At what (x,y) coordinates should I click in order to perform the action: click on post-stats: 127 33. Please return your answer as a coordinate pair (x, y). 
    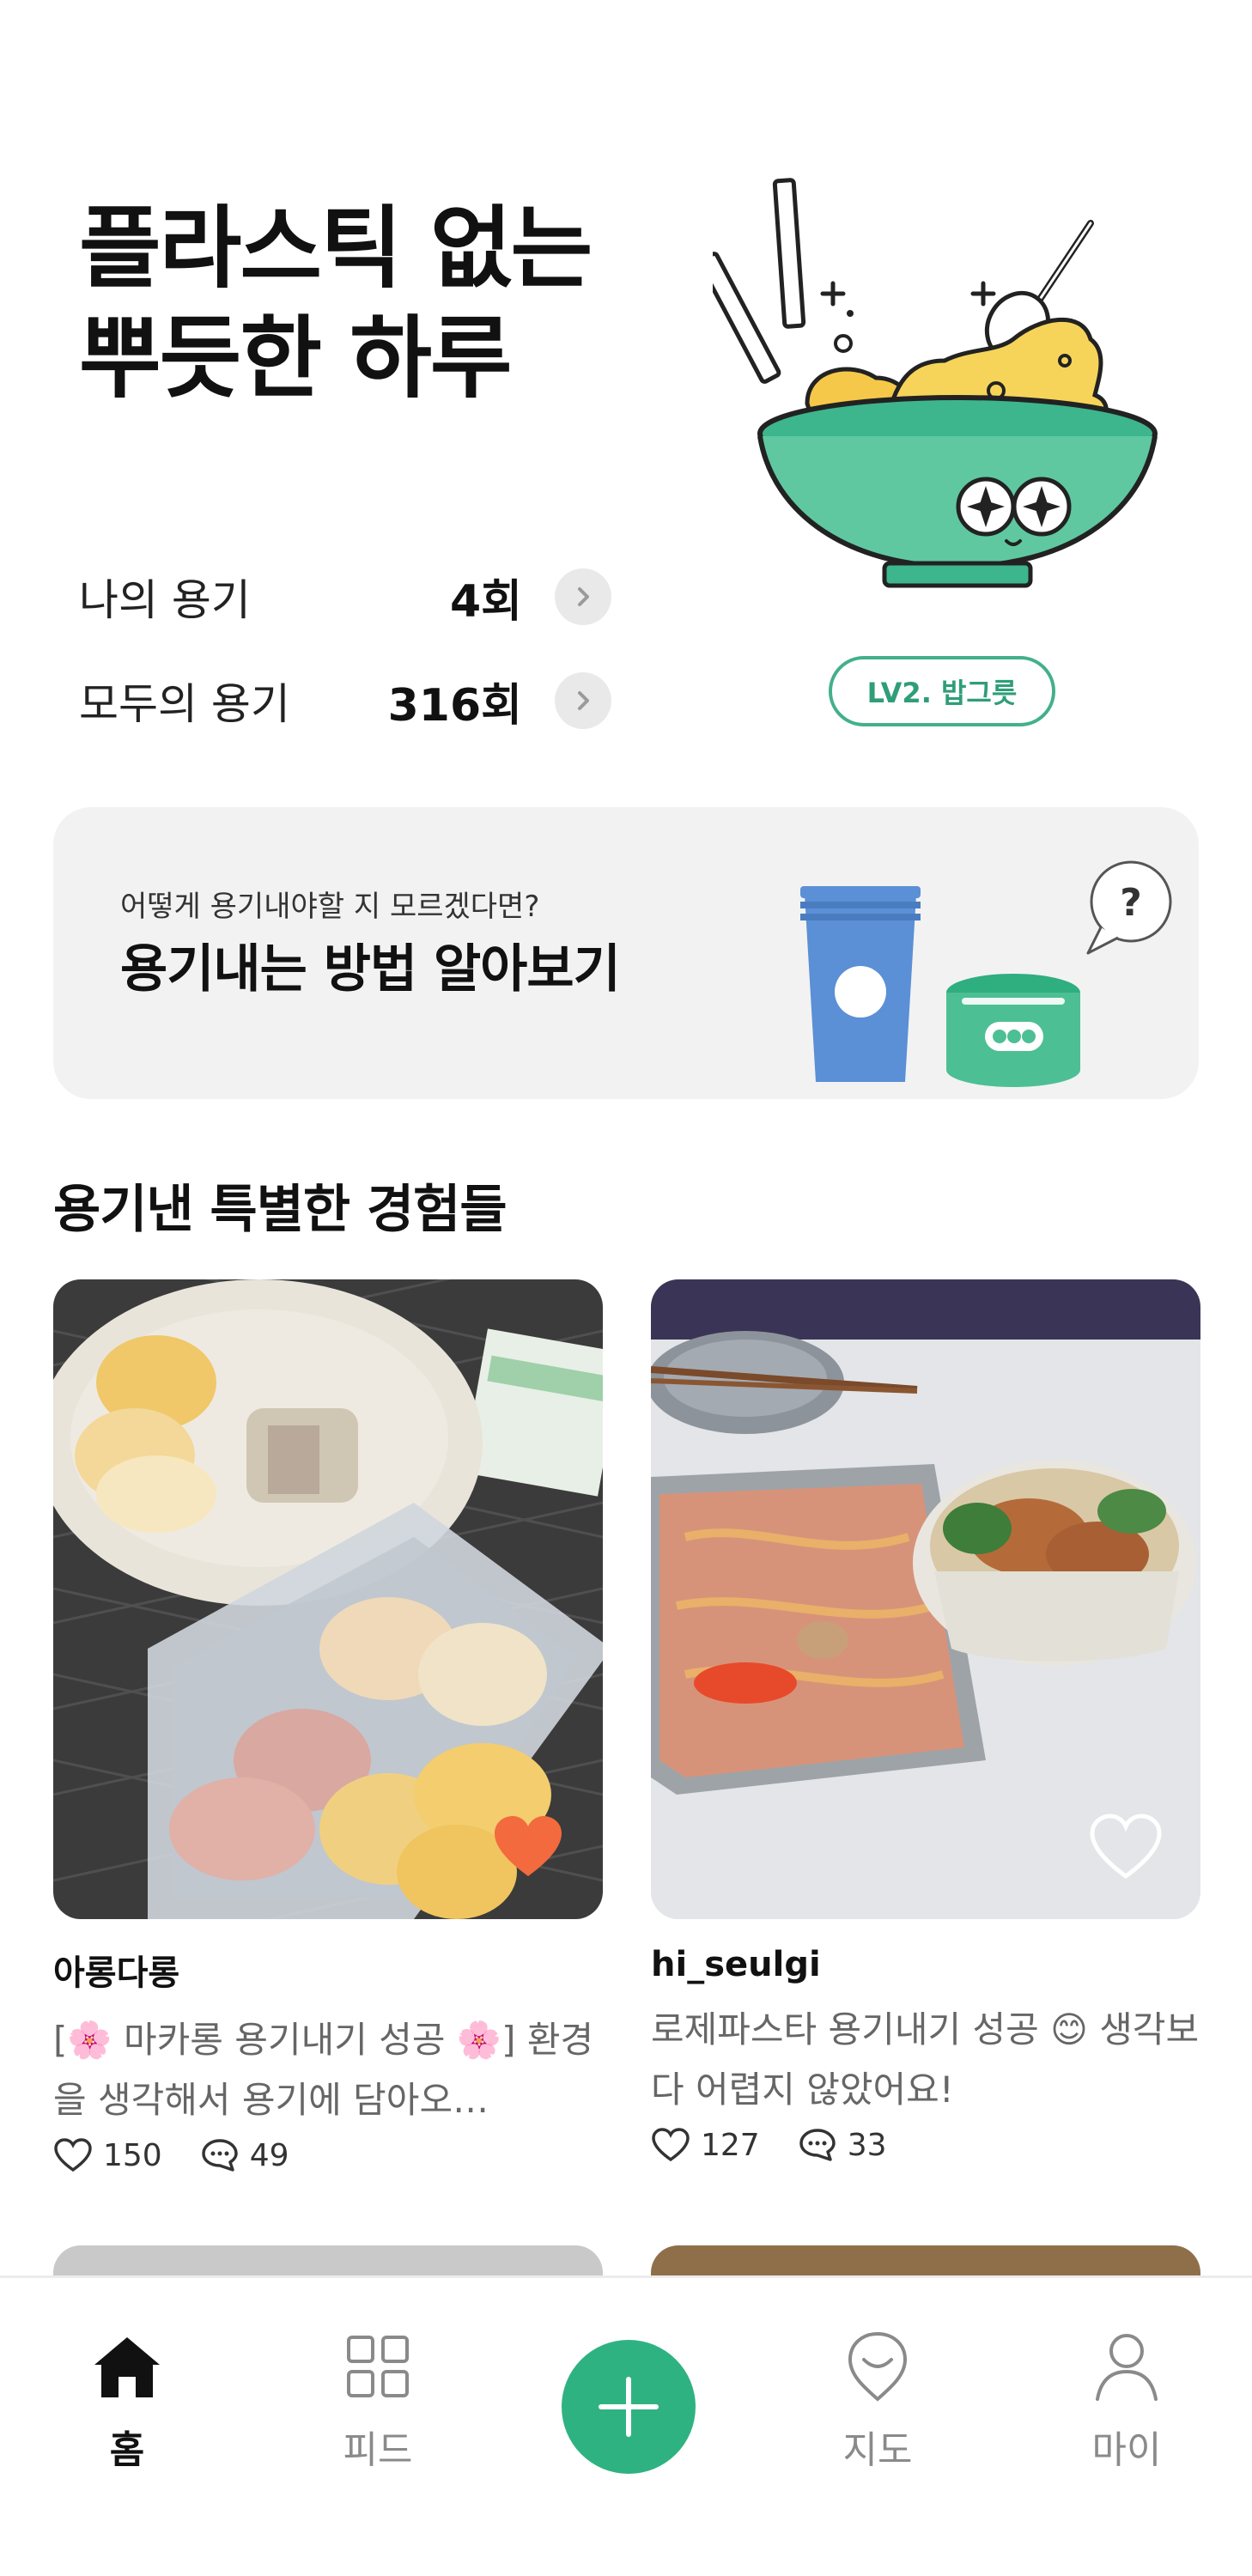
    Looking at the image, I should click on (926, 2145).